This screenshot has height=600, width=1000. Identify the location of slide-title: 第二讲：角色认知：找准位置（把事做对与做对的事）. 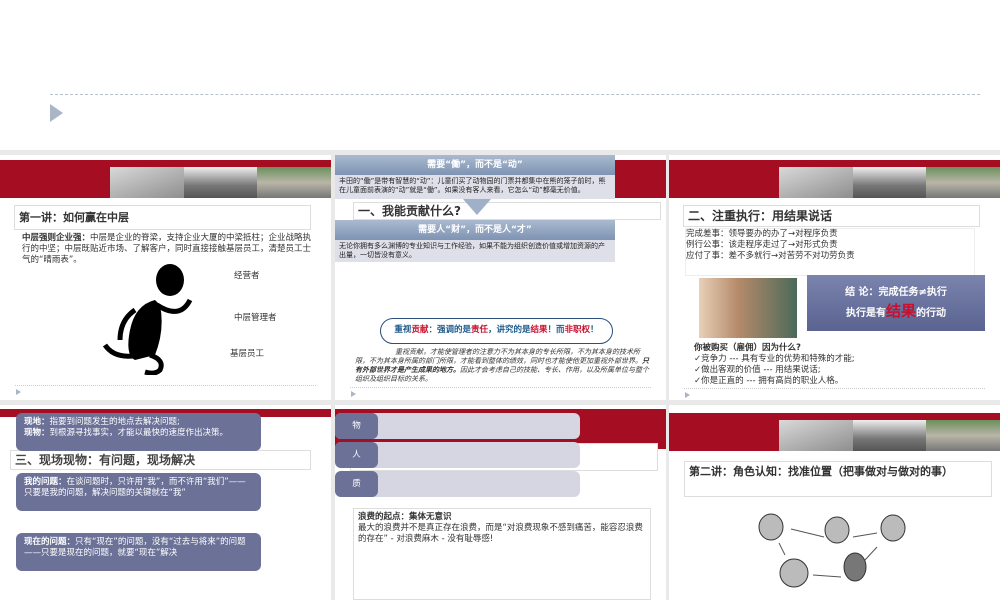
(838, 479).